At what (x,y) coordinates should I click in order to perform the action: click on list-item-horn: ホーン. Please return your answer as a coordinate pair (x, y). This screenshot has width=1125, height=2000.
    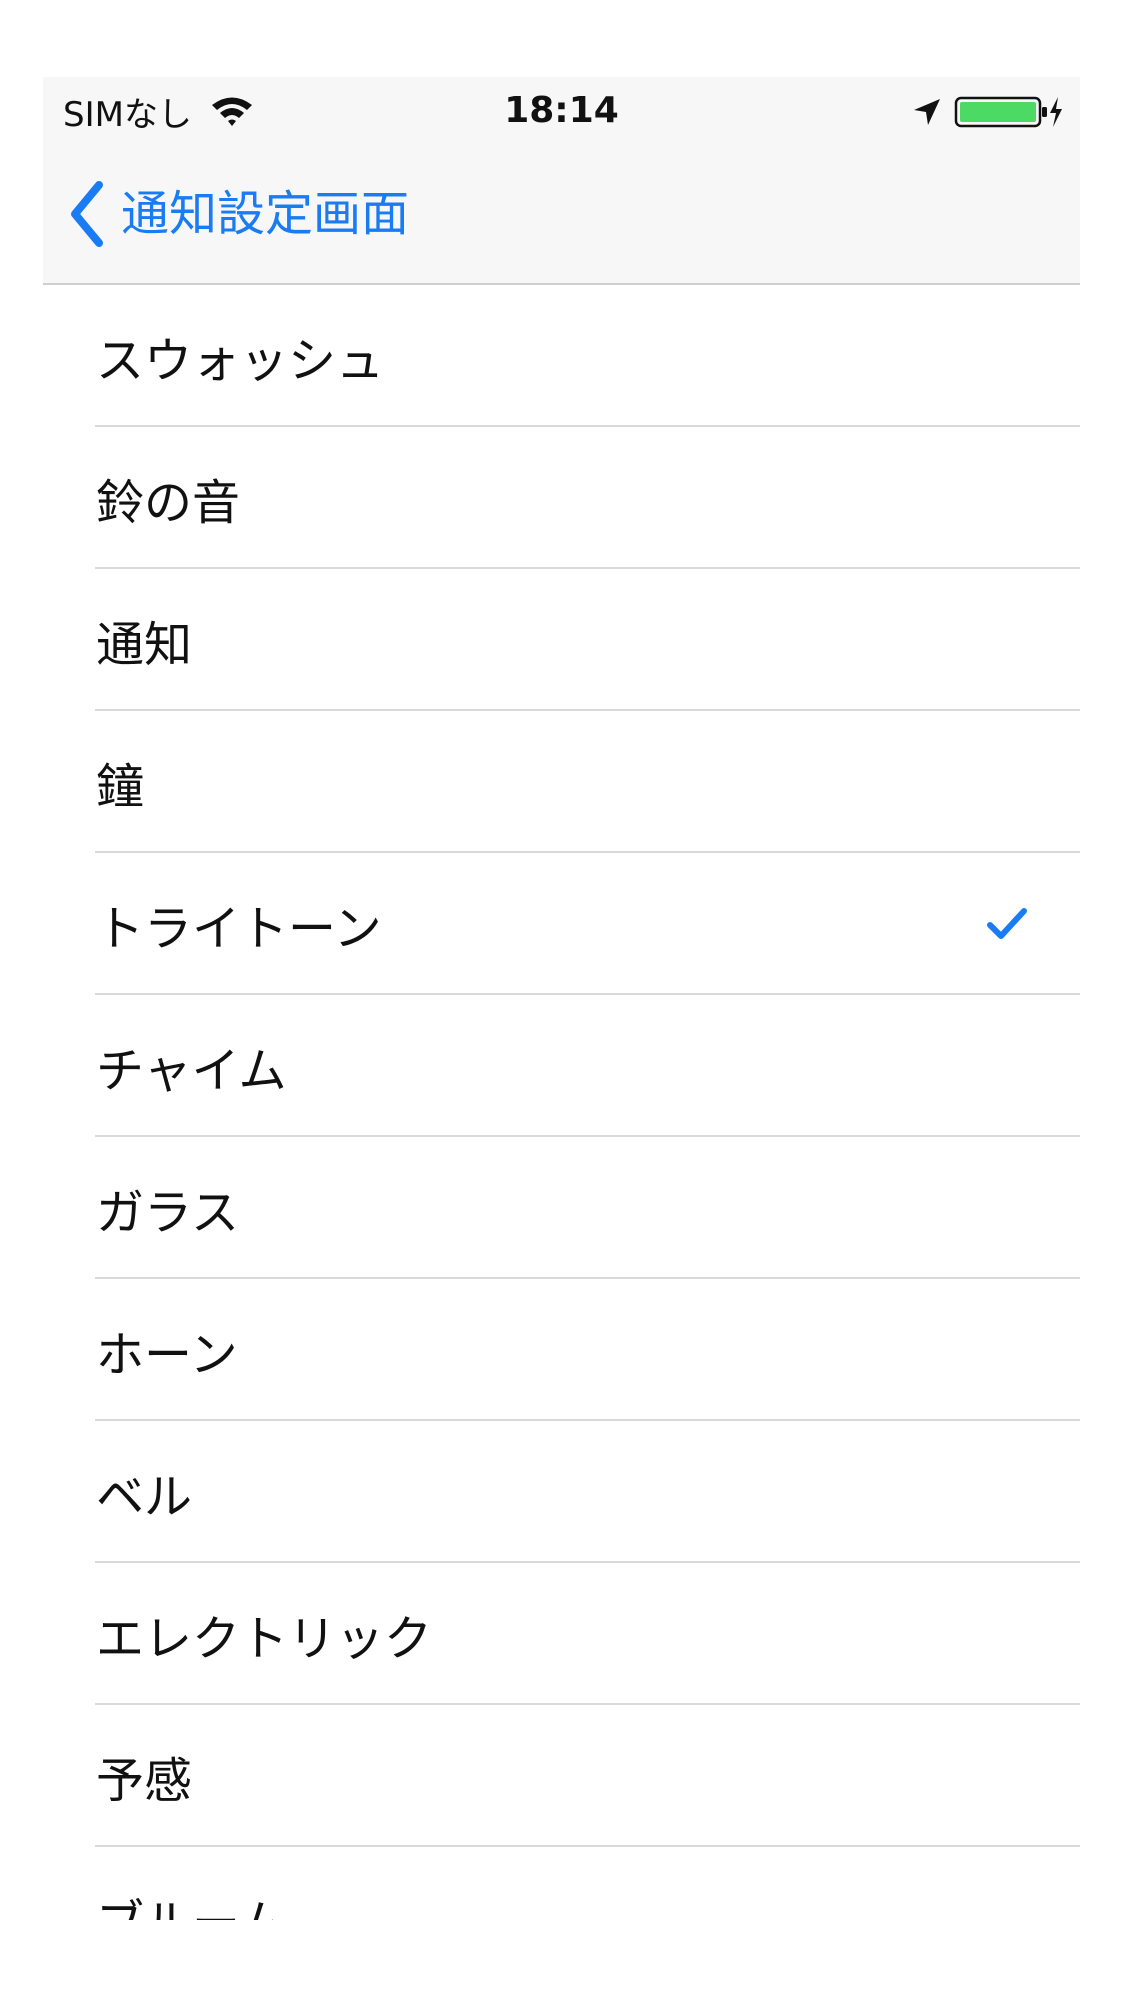
    Looking at the image, I should click on (561, 1350).